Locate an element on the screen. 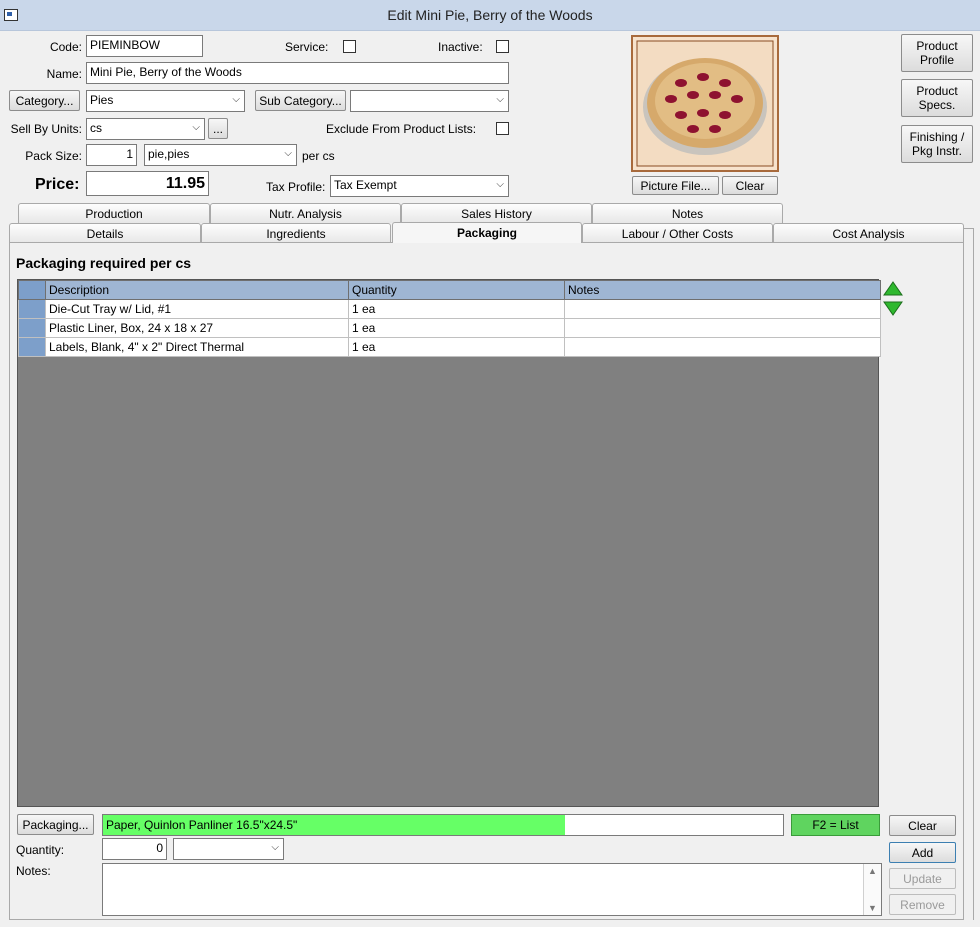 This screenshot has width=980, height=927. notes-label: Notes: is located at coordinates (33, 871).